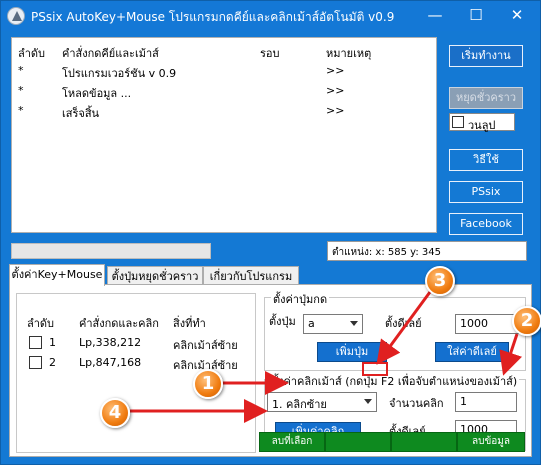 The width and height of the screenshot is (541, 465). What do you see at coordinates (57, 275) in the screenshot?
I see `tab-key-mouse: ตั้งค่าKey+Mouse` at bounding box center [57, 275].